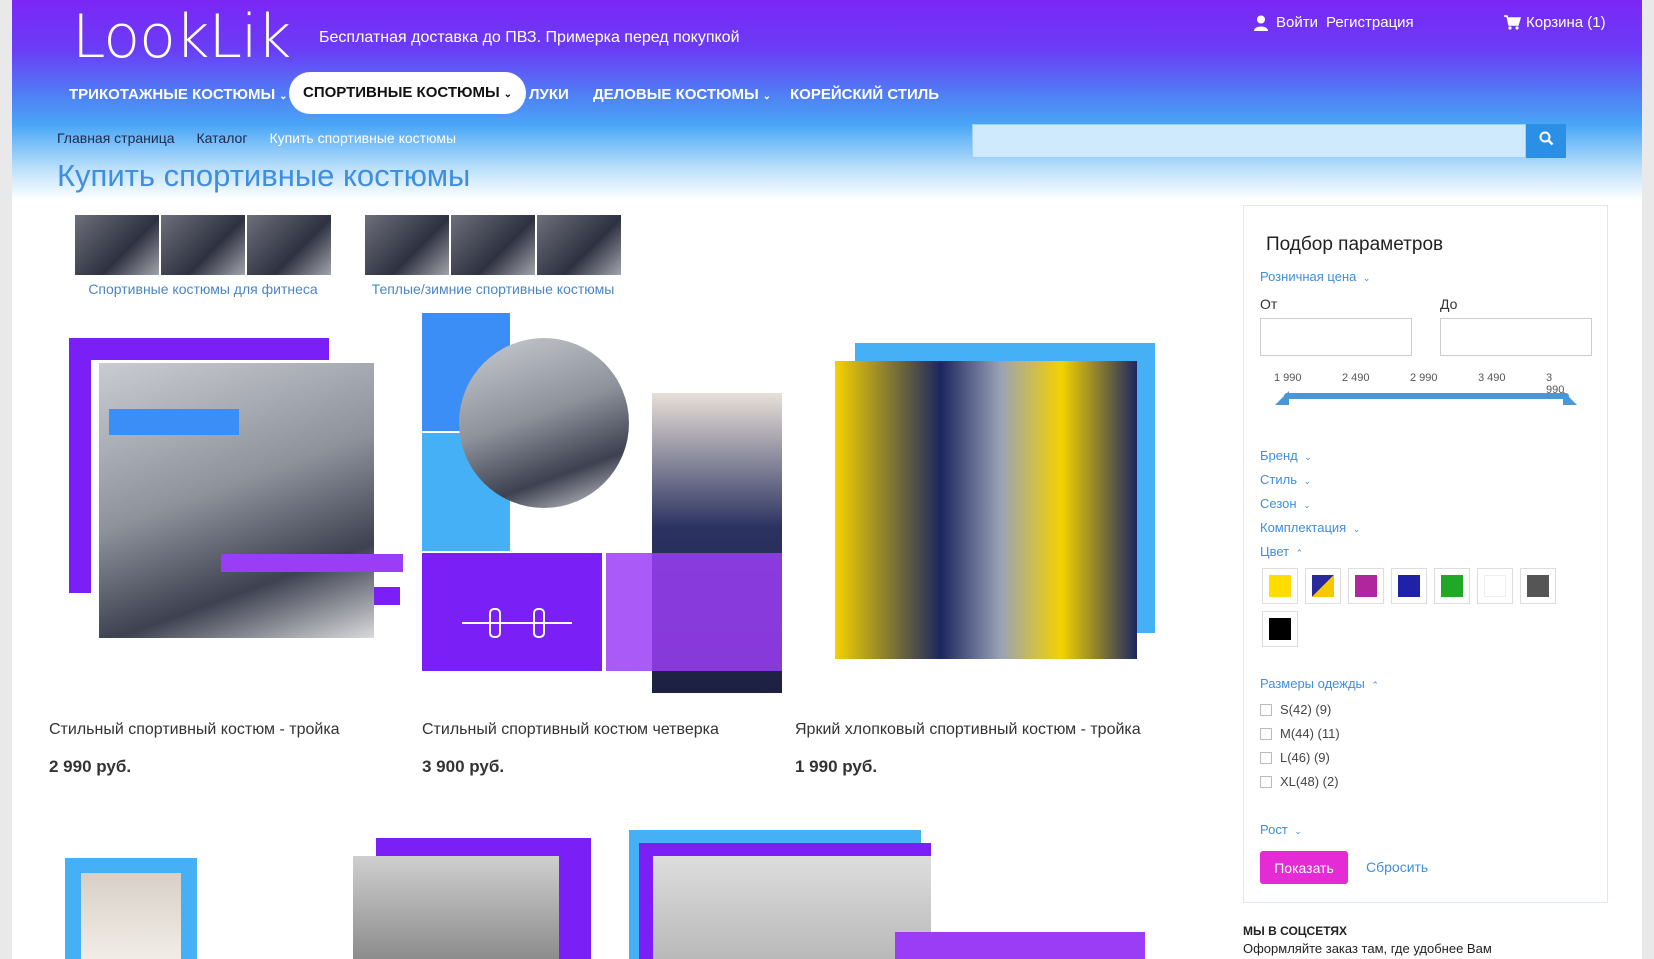  What do you see at coordinates (570, 730) in the screenshot?
I see `product-title: Стильный спортивный костюм четверка` at bounding box center [570, 730].